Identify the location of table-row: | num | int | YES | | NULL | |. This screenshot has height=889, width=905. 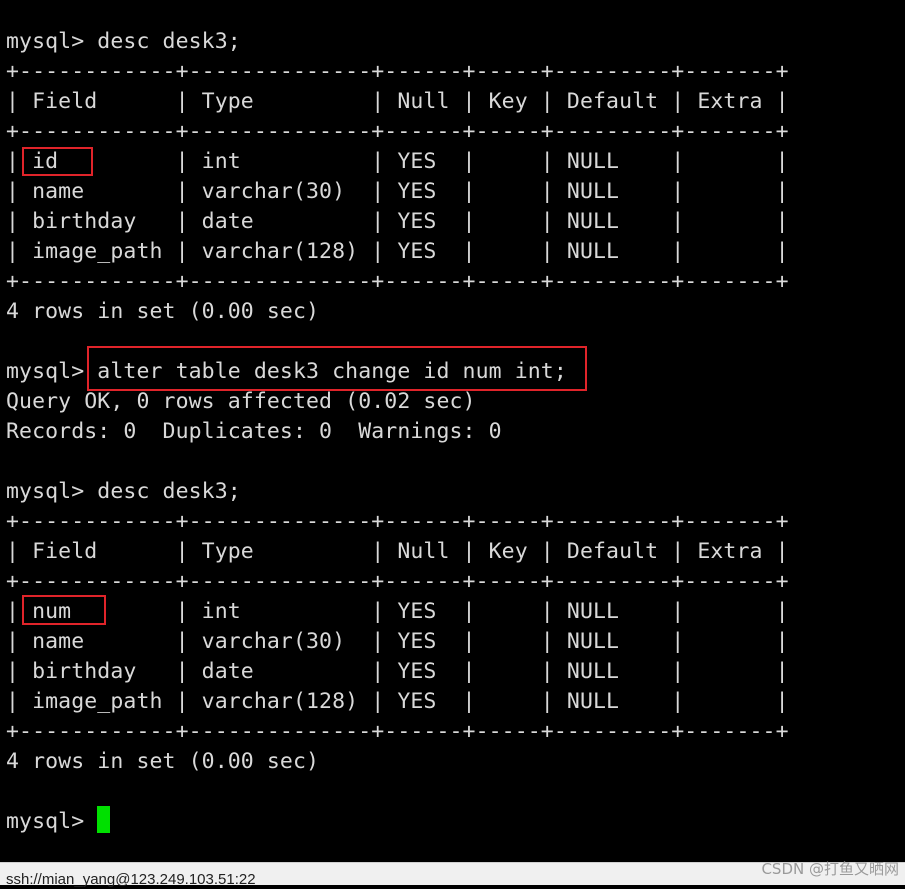
(397, 611).